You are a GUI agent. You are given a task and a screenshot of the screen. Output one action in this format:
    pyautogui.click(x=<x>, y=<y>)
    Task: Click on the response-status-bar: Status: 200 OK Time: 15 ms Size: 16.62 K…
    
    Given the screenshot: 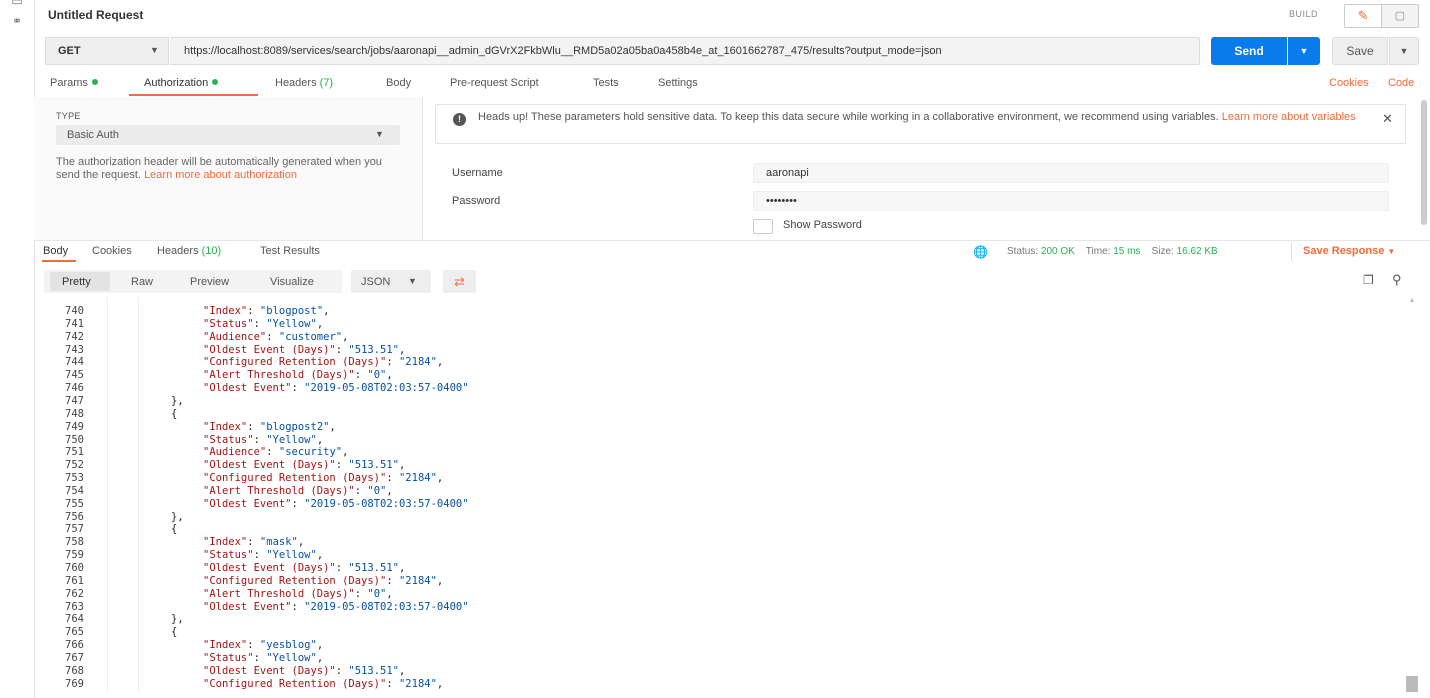 What is the action you would take?
    pyautogui.click(x=1112, y=251)
    